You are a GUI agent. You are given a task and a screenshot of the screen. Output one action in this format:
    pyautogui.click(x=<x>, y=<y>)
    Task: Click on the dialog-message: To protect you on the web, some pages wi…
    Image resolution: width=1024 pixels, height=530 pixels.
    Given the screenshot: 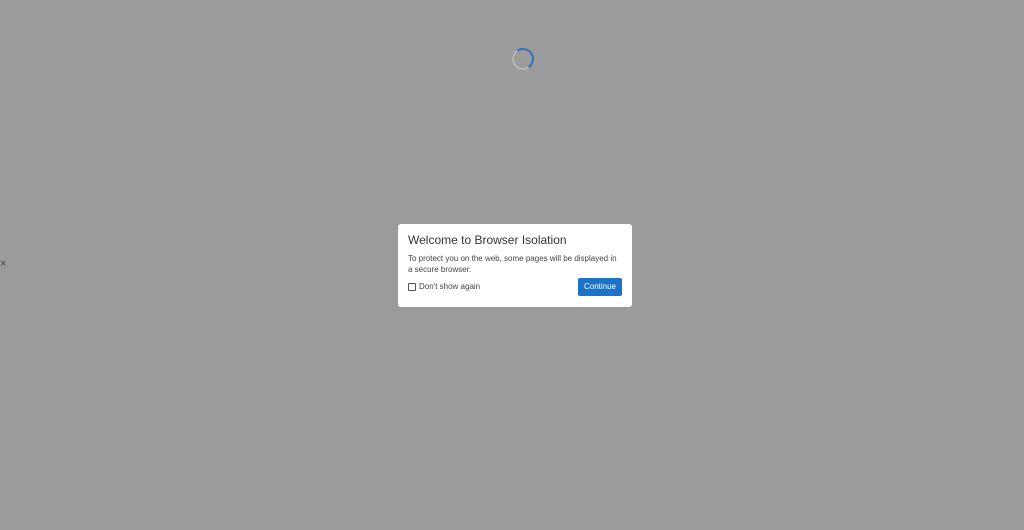 What is the action you would take?
    pyautogui.click(x=512, y=264)
    